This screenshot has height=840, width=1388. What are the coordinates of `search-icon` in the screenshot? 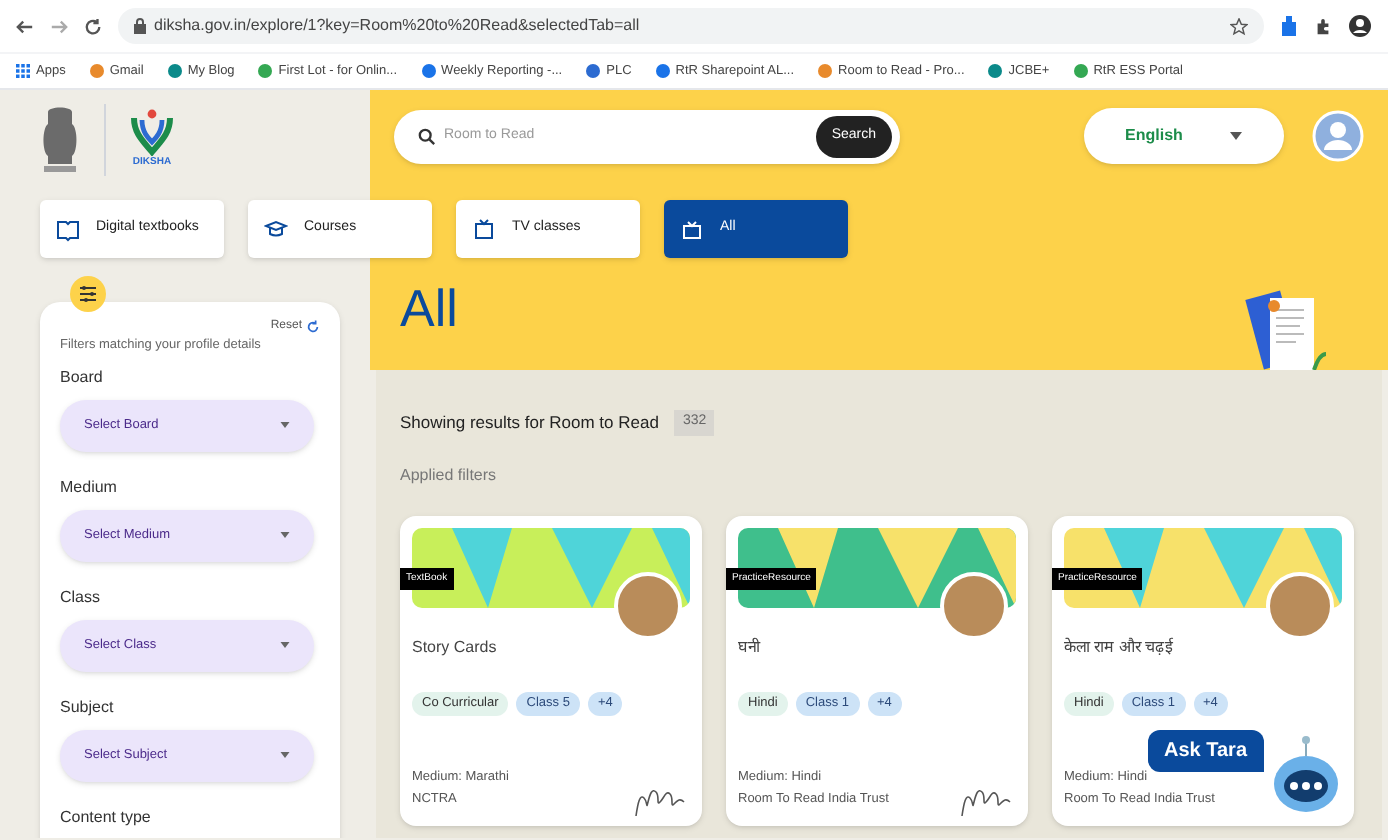 It's located at (427, 136).